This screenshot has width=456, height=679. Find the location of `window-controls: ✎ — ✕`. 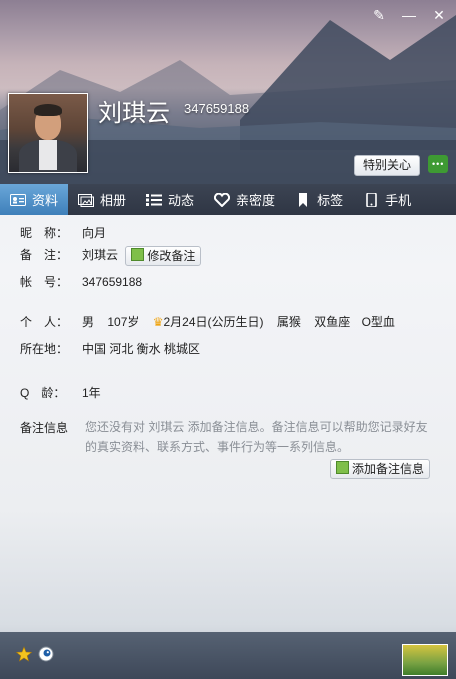

window-controls: ✎ — ✕ is located at coordinates (409, 15).